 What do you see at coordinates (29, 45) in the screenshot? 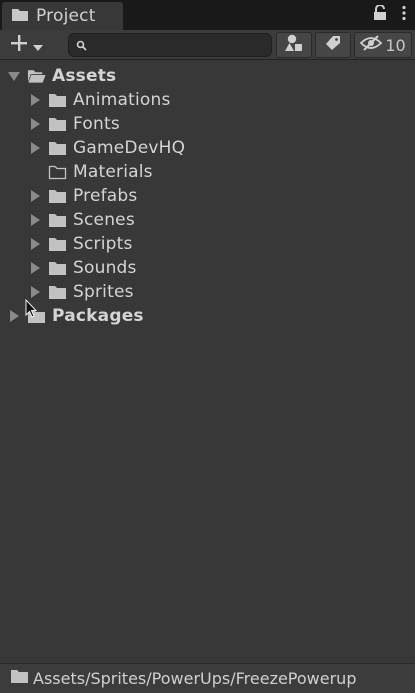
I see `create-button` at bounding box center [29, 45].